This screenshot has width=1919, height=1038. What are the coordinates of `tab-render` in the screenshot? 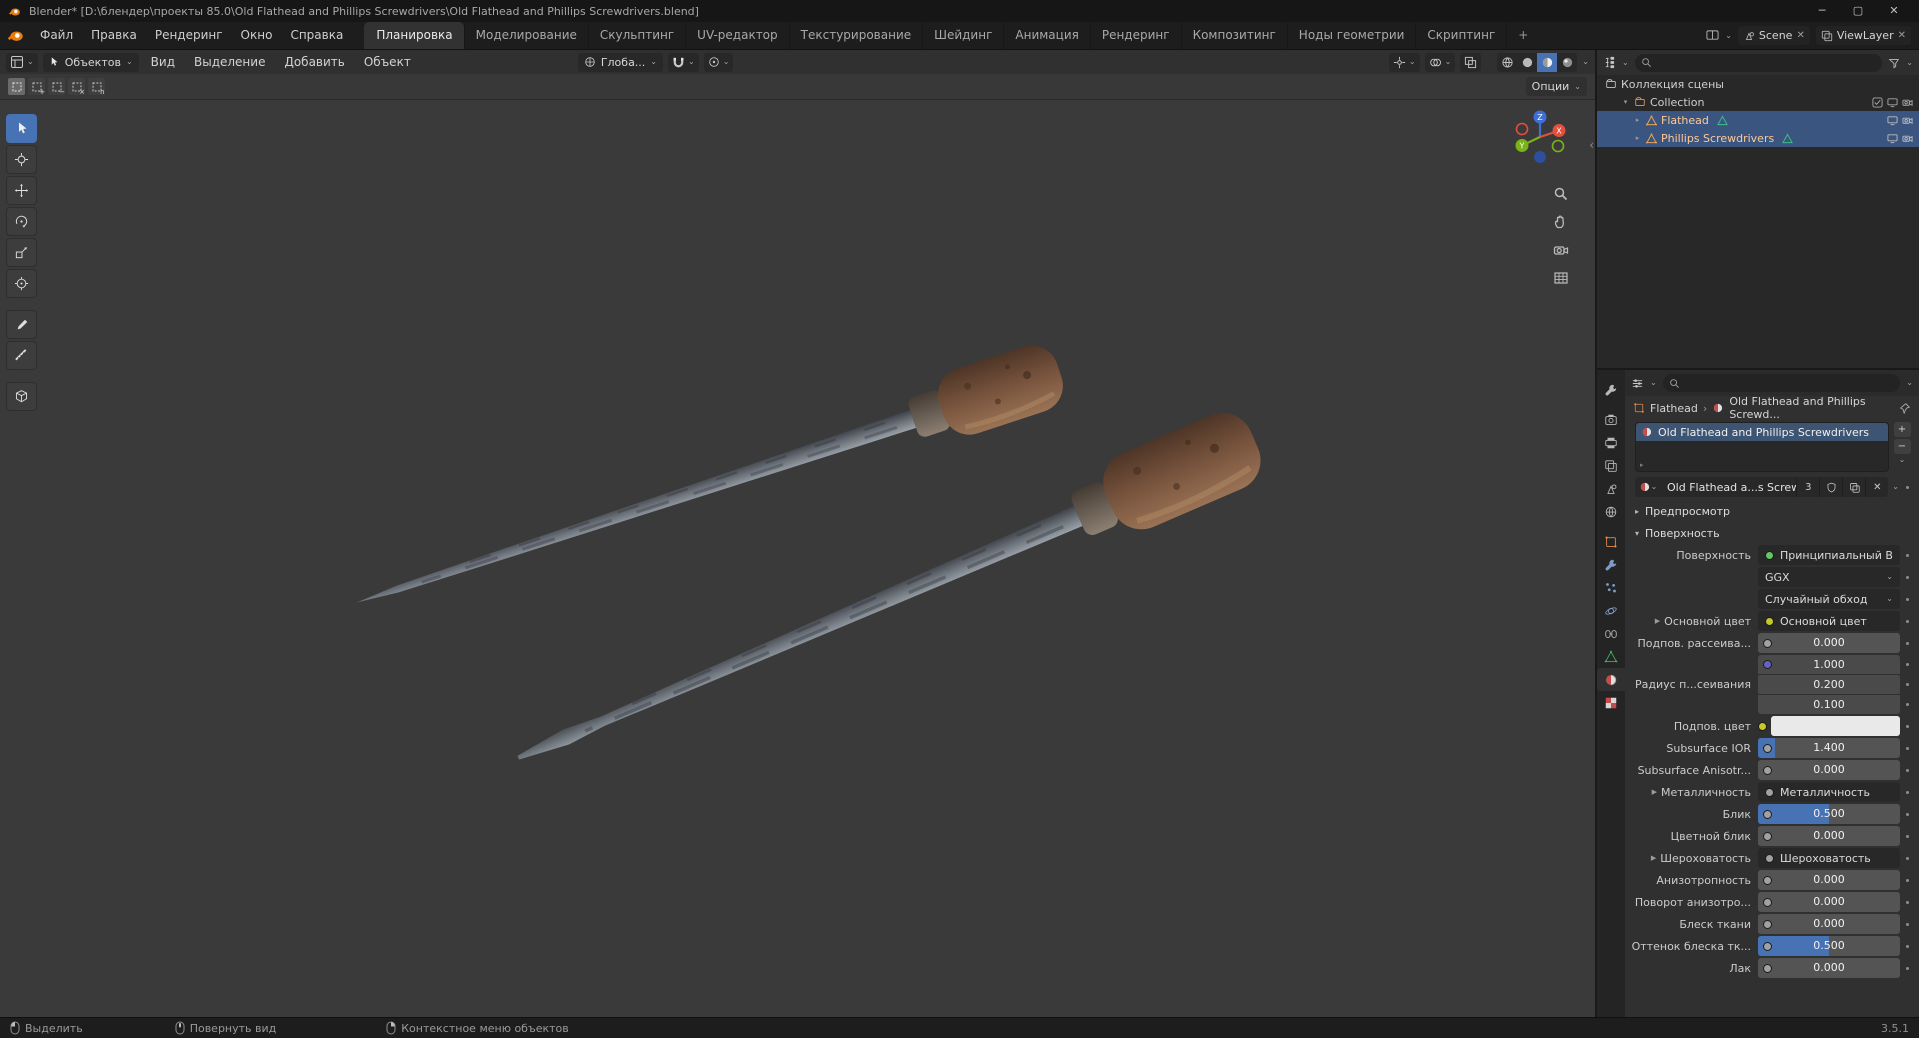 It's located at (1611, 419).